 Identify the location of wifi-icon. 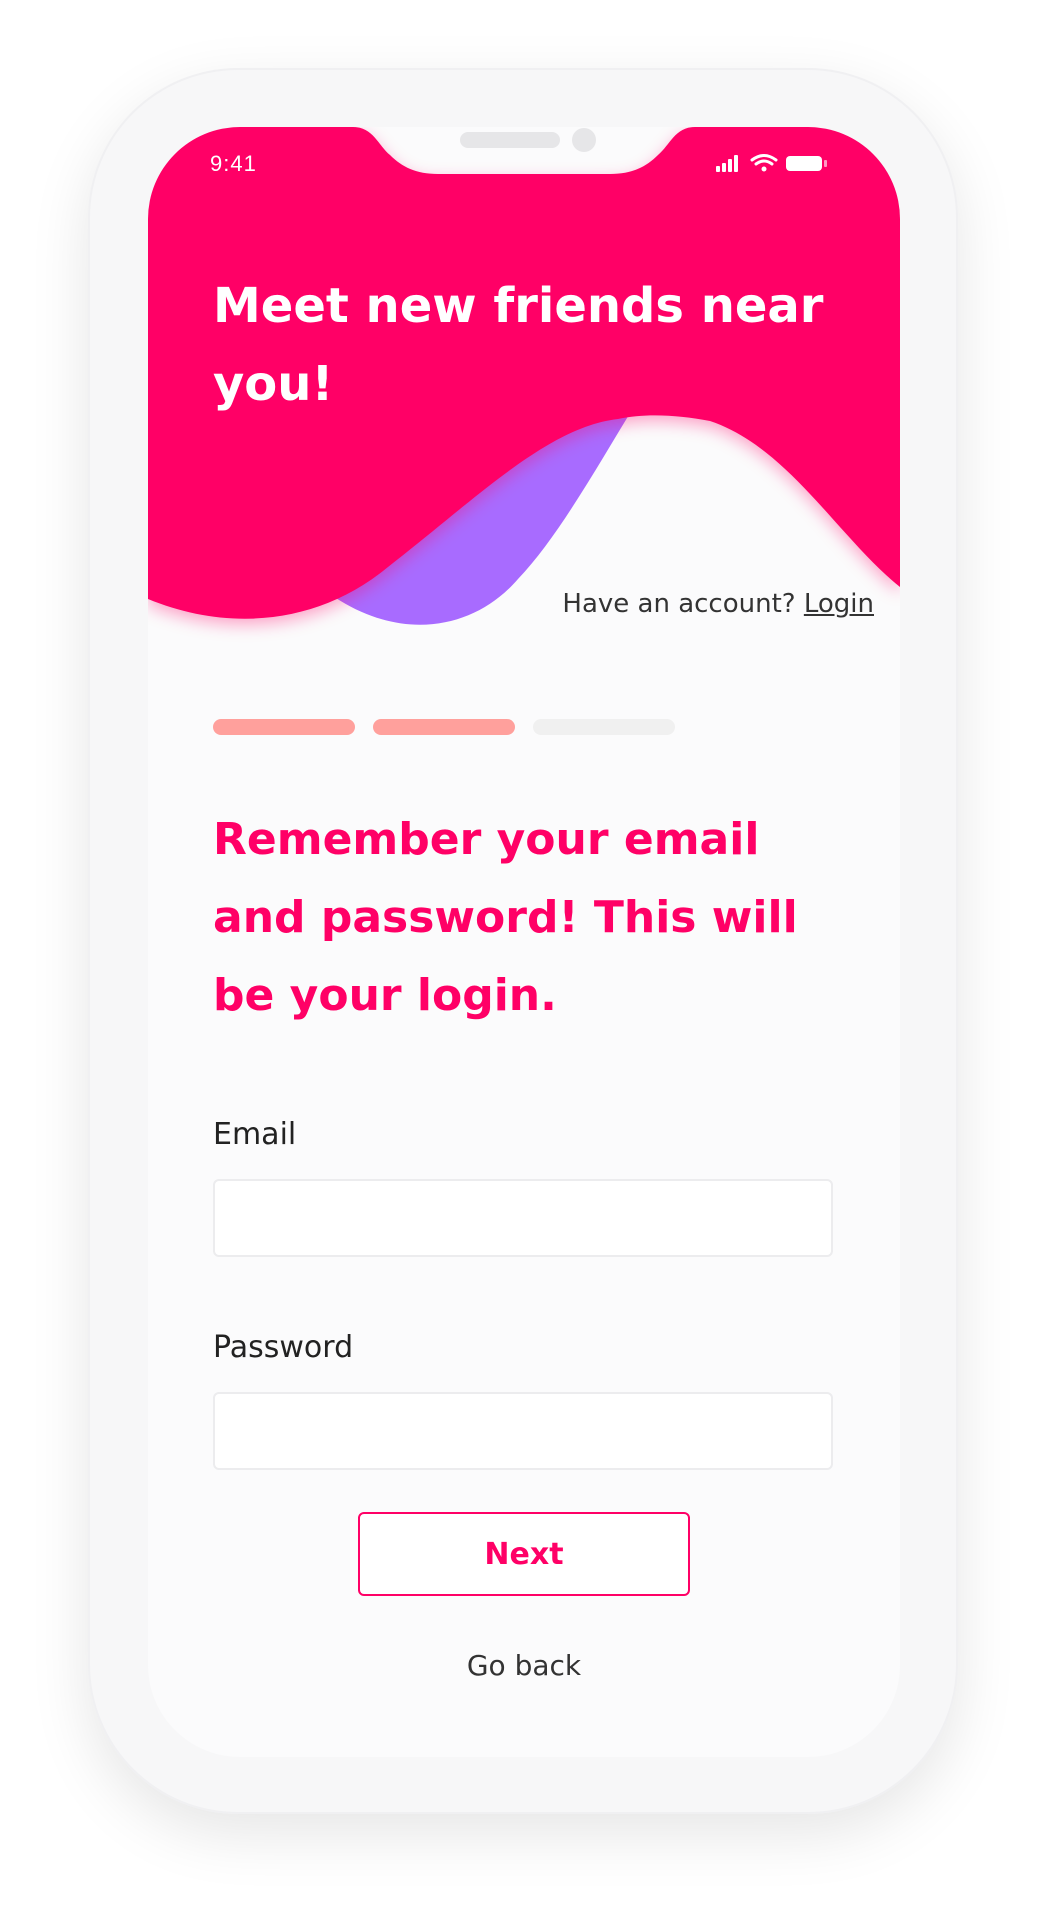
(764, 163).